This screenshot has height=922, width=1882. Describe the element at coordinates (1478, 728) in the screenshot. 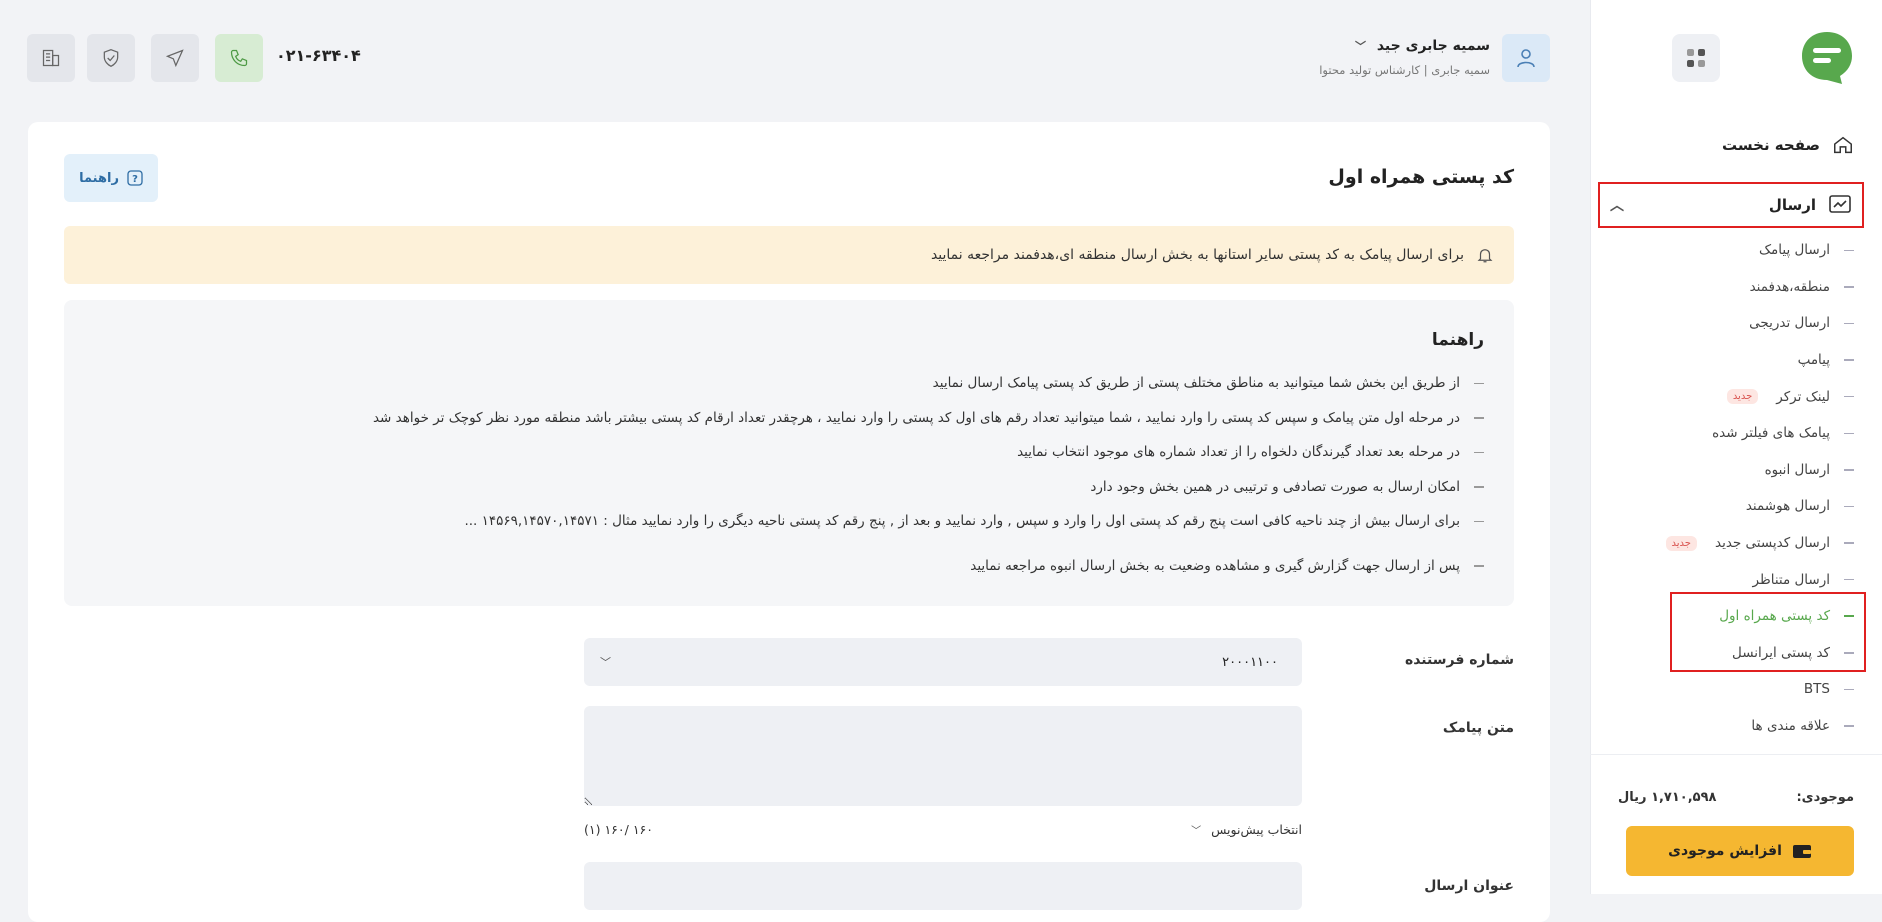

I see `sms-text-label: متن پیامک` at that location.